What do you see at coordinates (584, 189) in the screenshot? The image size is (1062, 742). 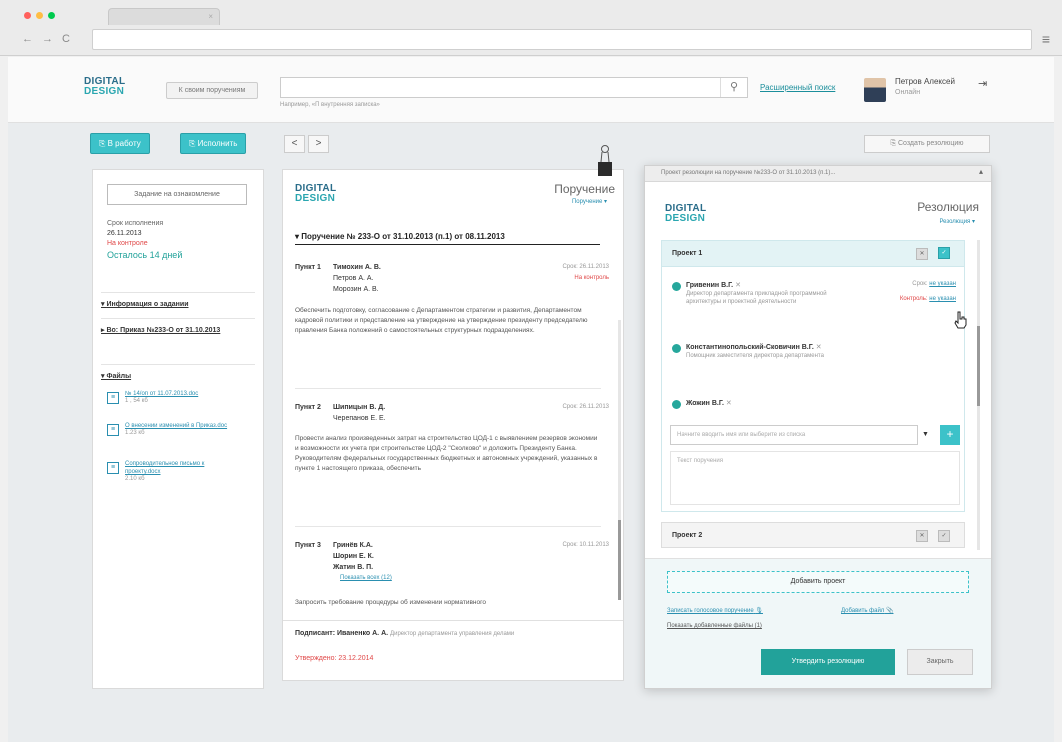 I see `doc-type: Поручение` at bounding box center [584, 189].